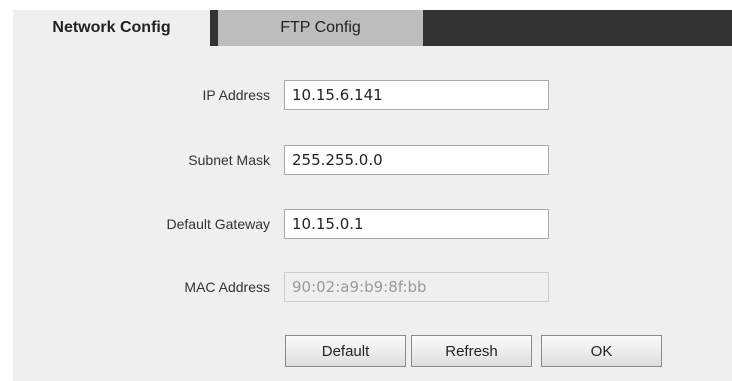 This screenshot has height=381, width=732. What do you see at coordinates (416, 160) in the screenshot?
I see `subnet-mask-input` at bounding box center [416, 160].